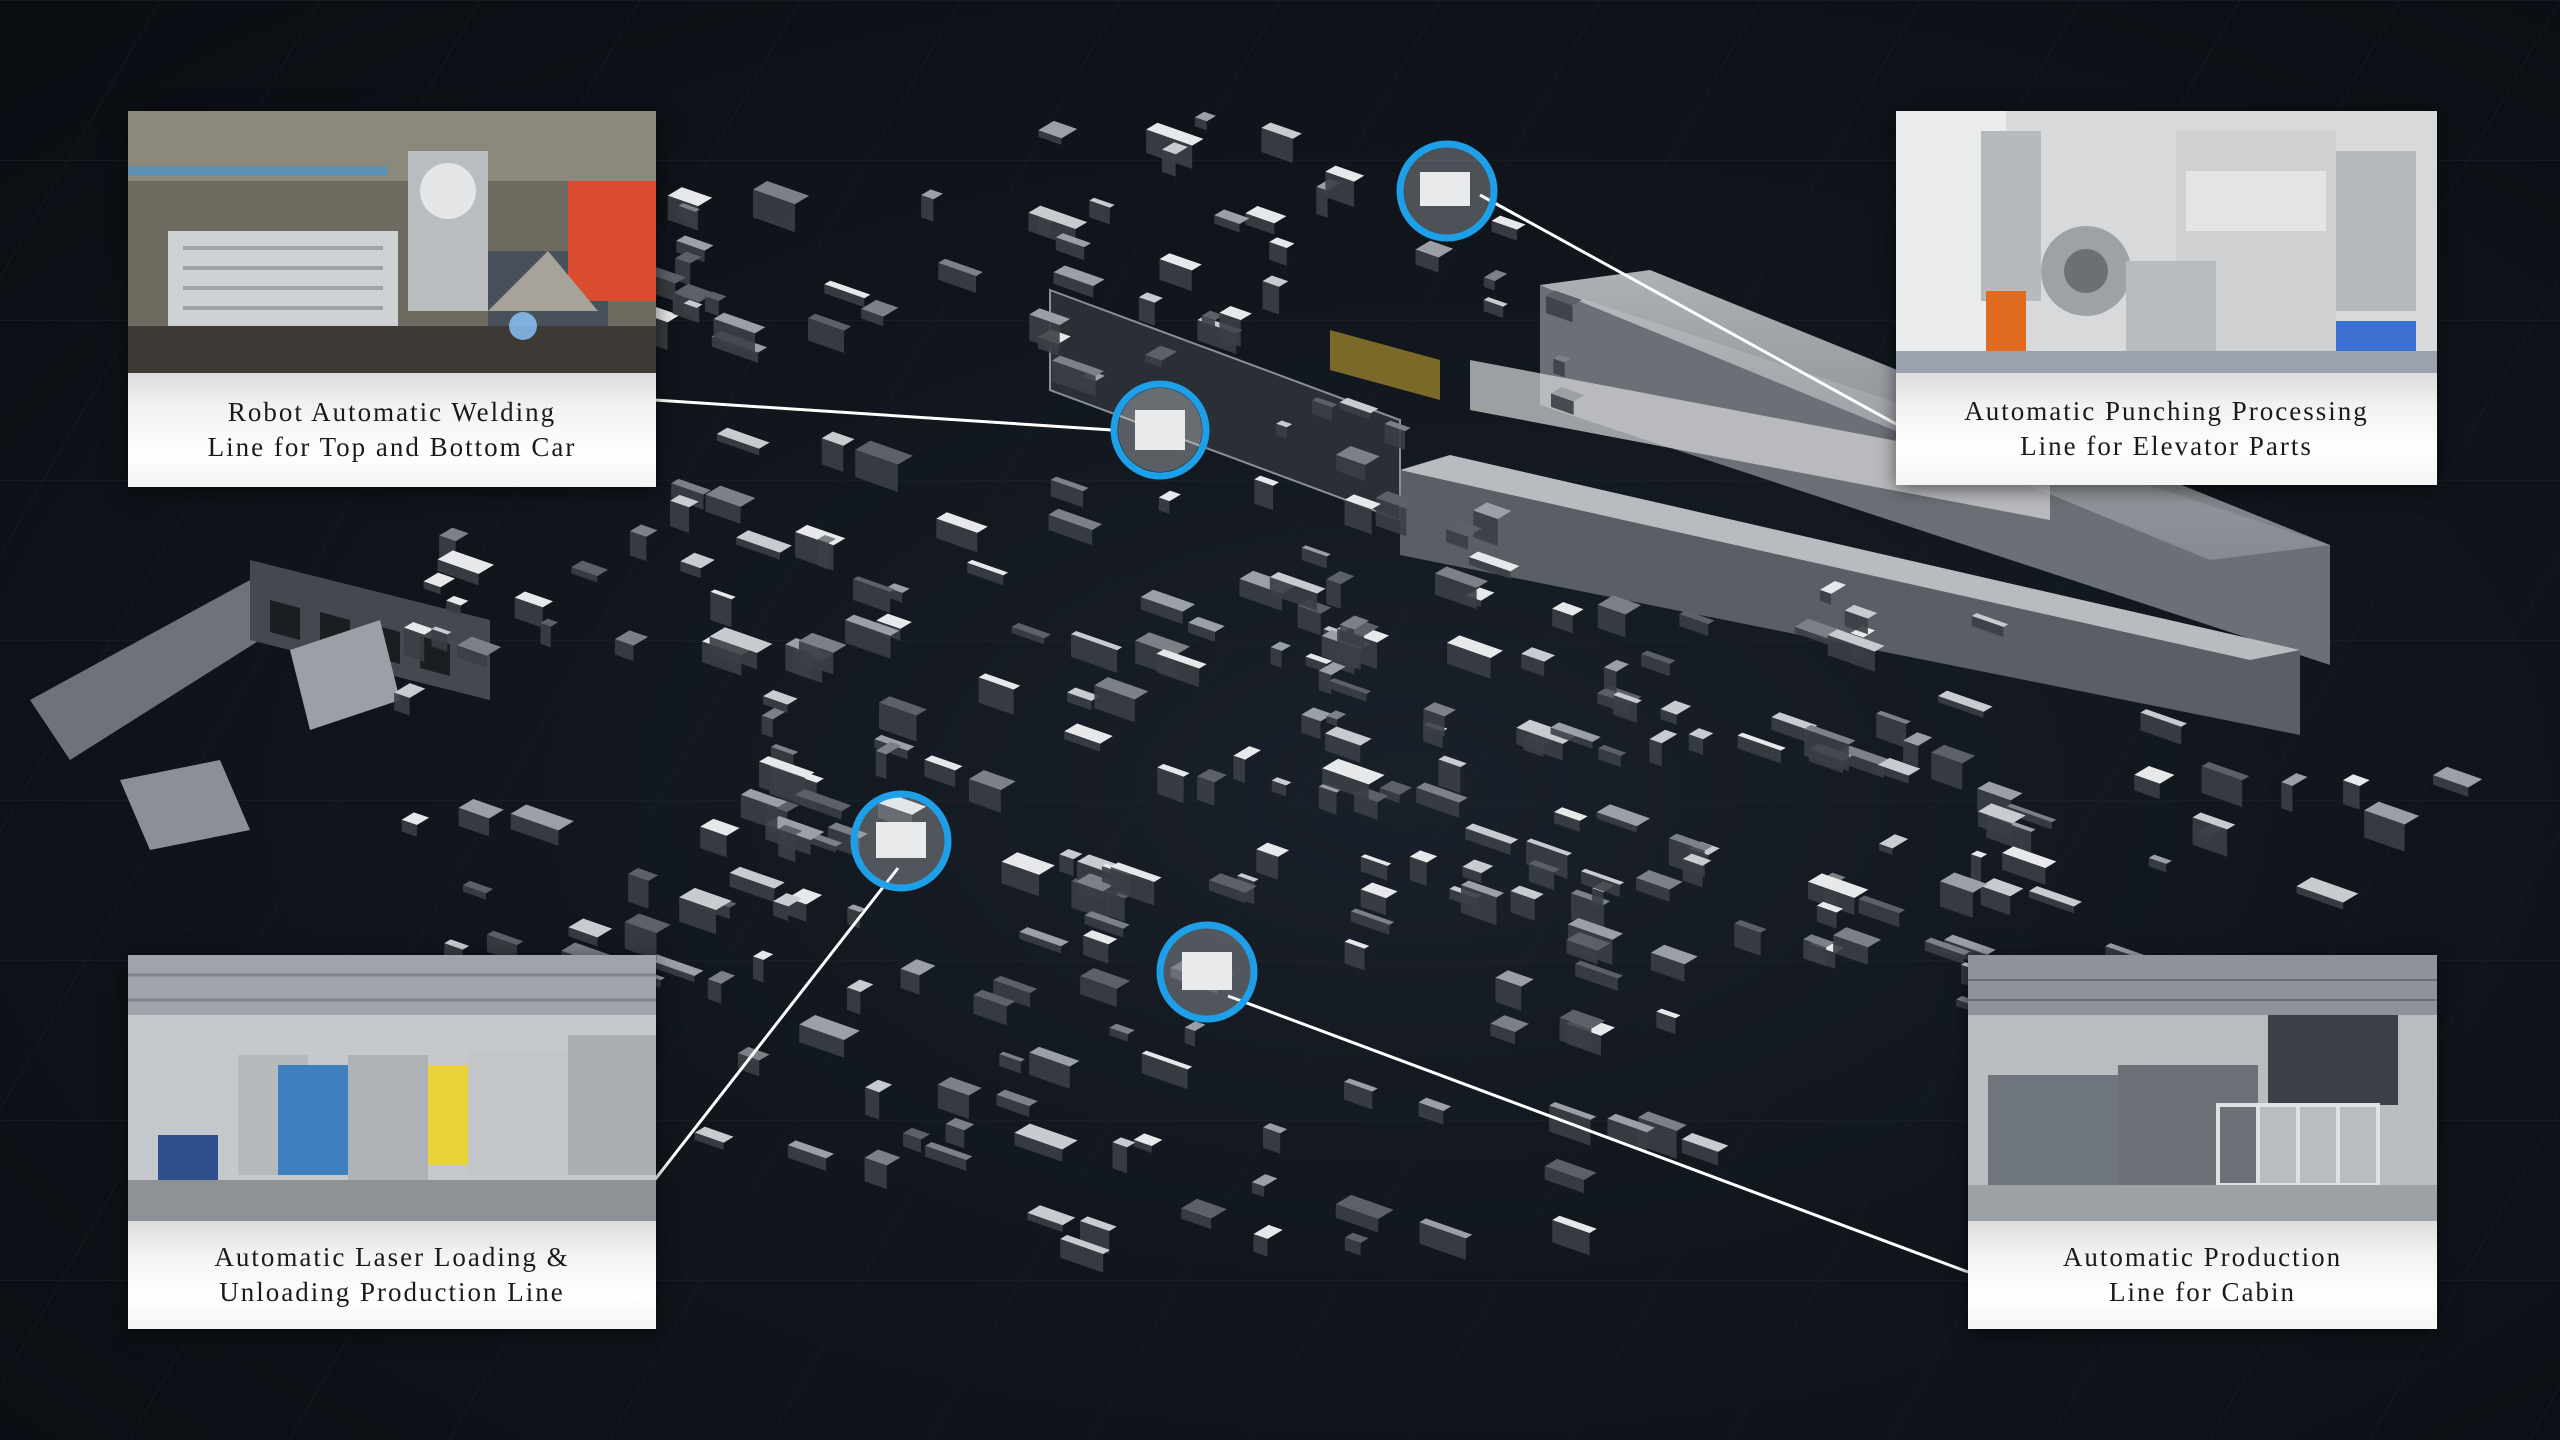  Describe the element at coordinates (901, 841) in the screenshot. I see `marker-laser` at that location.